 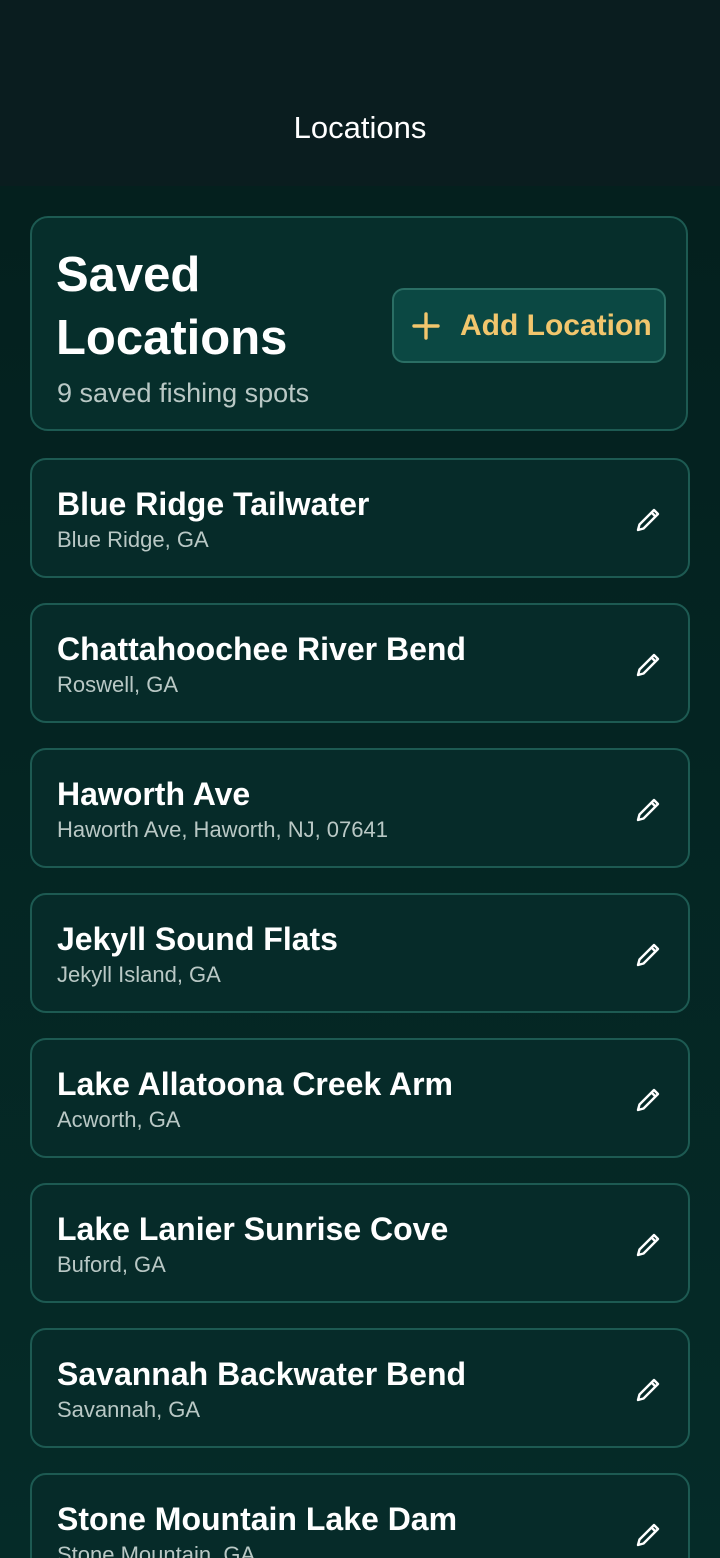 I want to click on location-name: Blue Ridge Tailwater, so click(x=213, y=504).